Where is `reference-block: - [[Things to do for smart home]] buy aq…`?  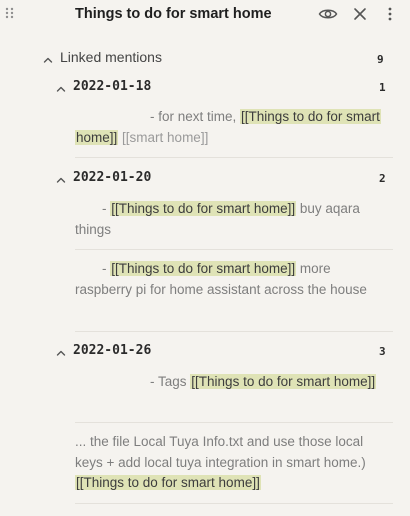 reference-block: - [[Things to do for smart home]] buy aq… is located at coordinates (227, 219).